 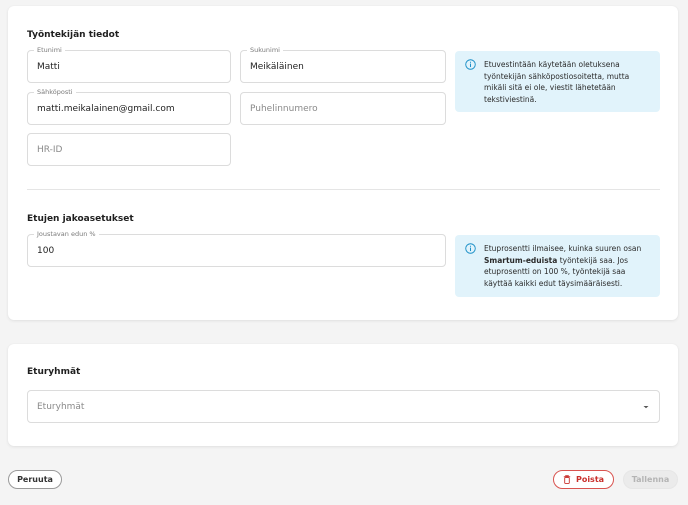 I want to click on benefit-percent-value: 100, so click(x=46, y=251).